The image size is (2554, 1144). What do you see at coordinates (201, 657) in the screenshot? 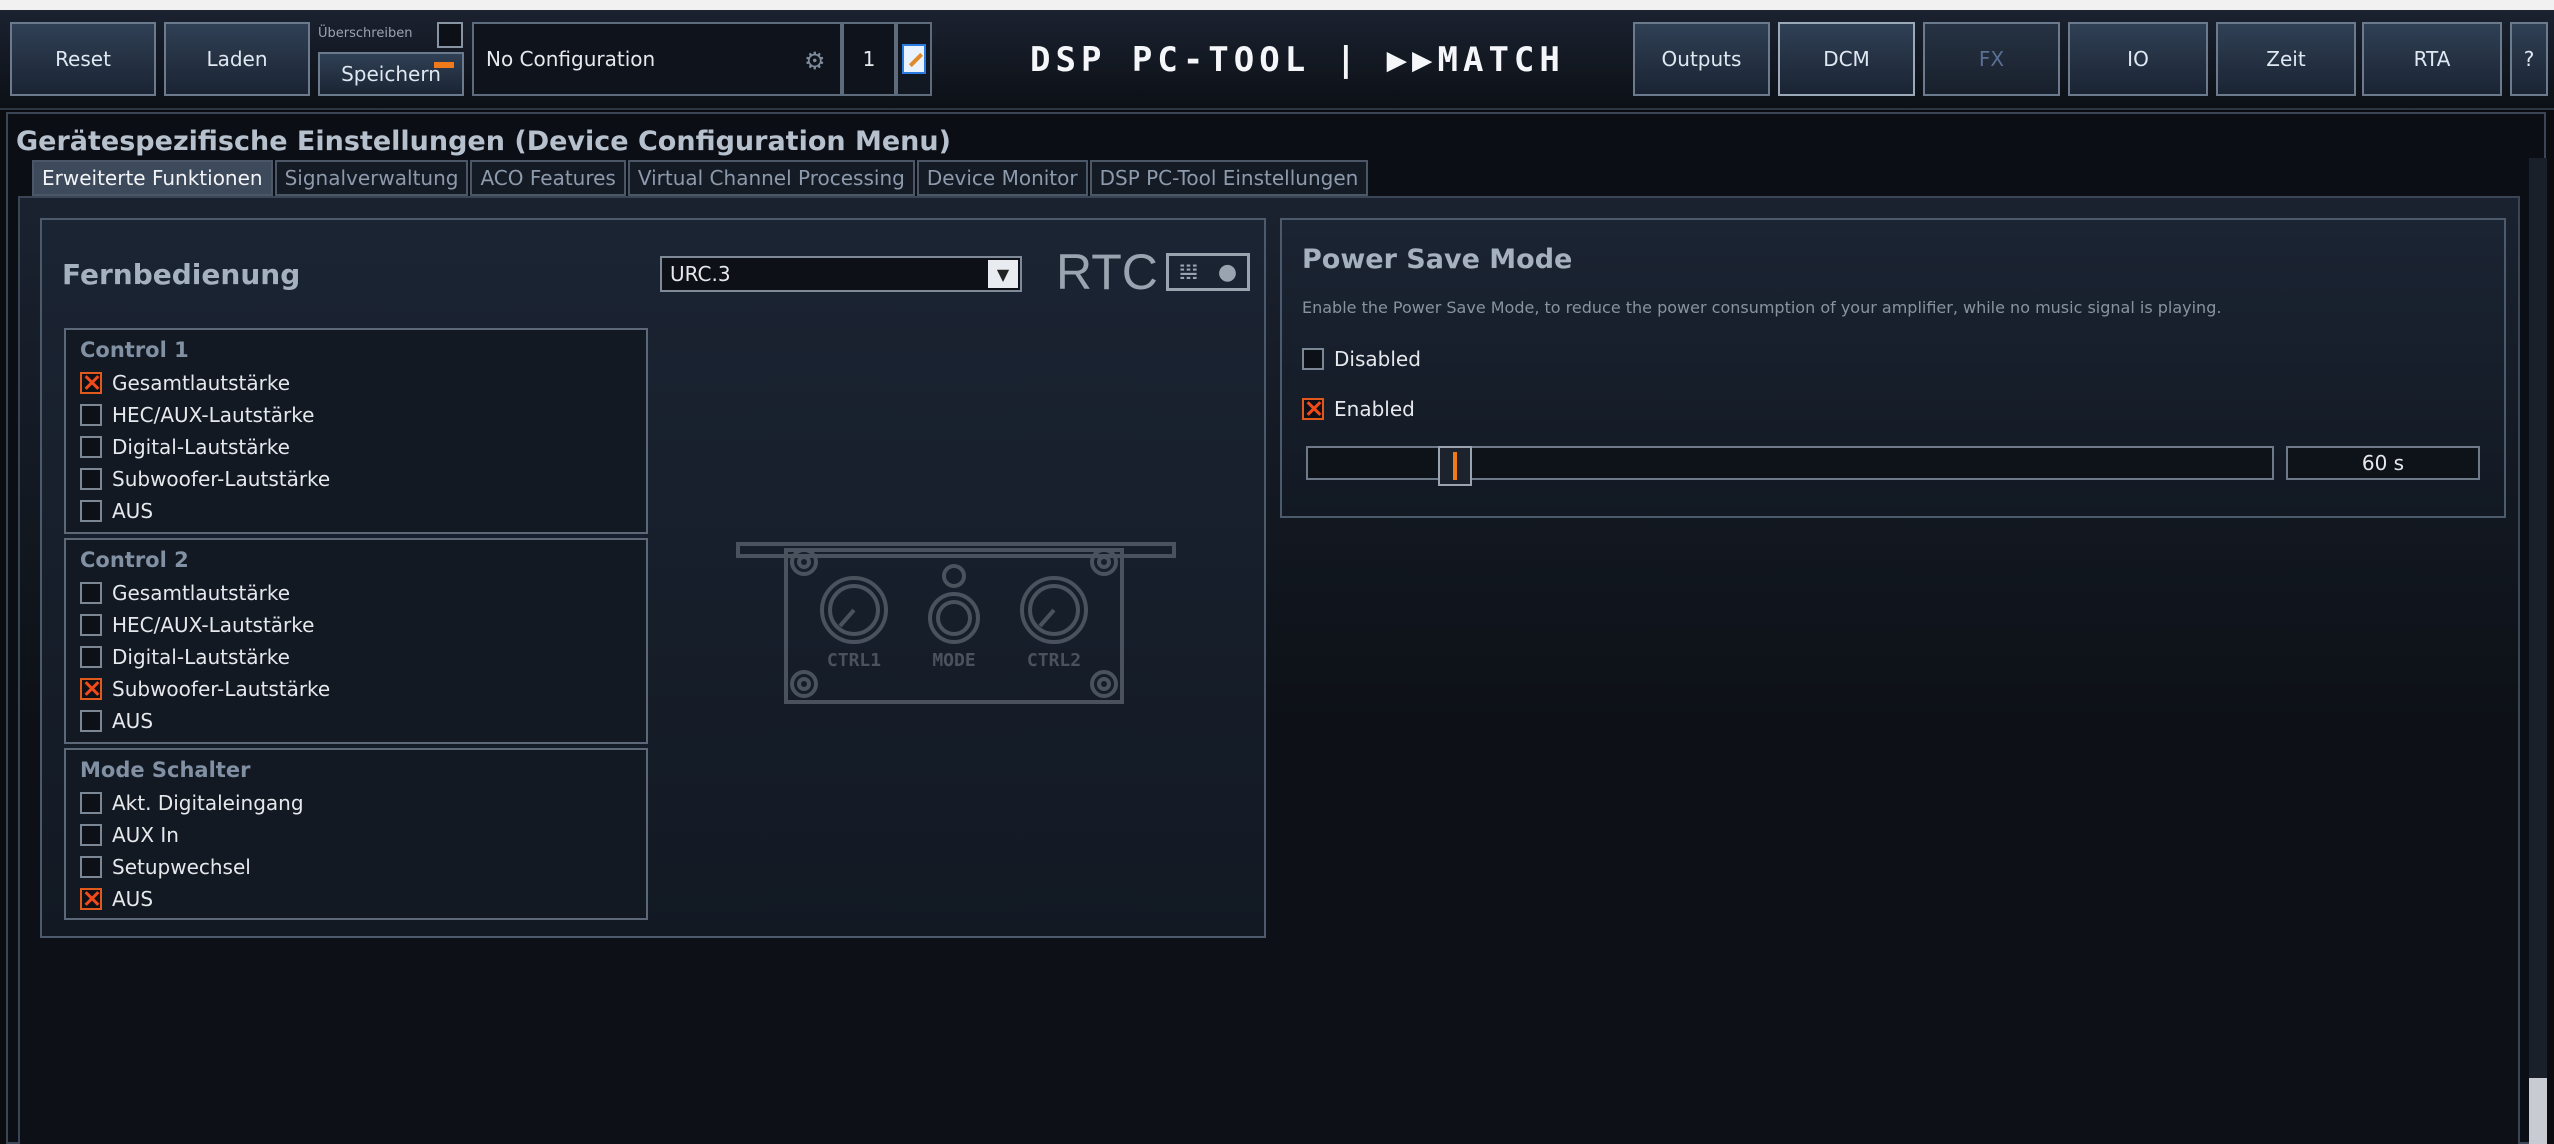
I see `control2-option-label: Digital-Lautstärke` at bounding box center [201, 657].